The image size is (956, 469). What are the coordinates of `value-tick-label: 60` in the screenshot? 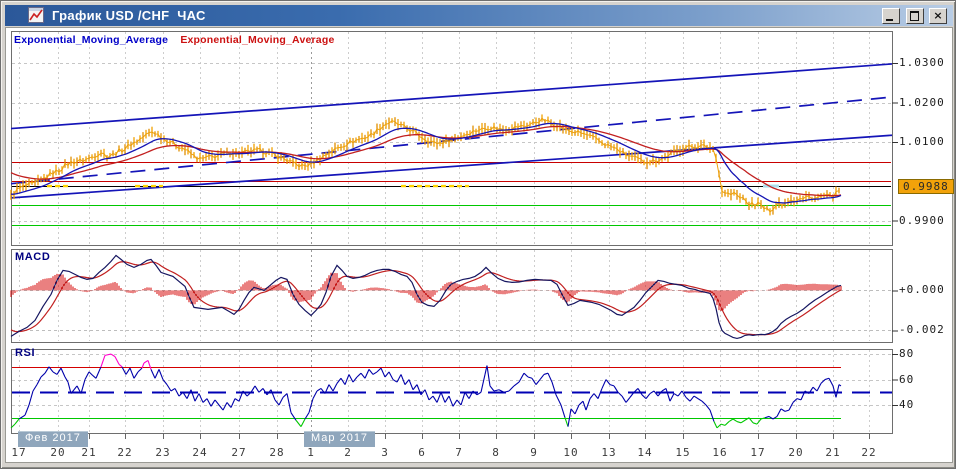 It's located at (907, 379).